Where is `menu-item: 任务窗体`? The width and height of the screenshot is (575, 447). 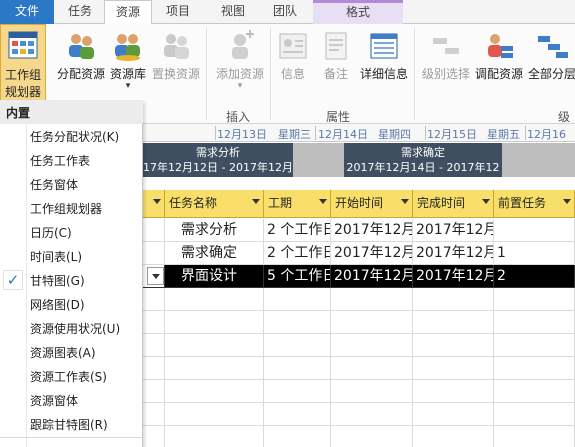
menu-item: 任务窗体 is located at coordinates (71, 184).